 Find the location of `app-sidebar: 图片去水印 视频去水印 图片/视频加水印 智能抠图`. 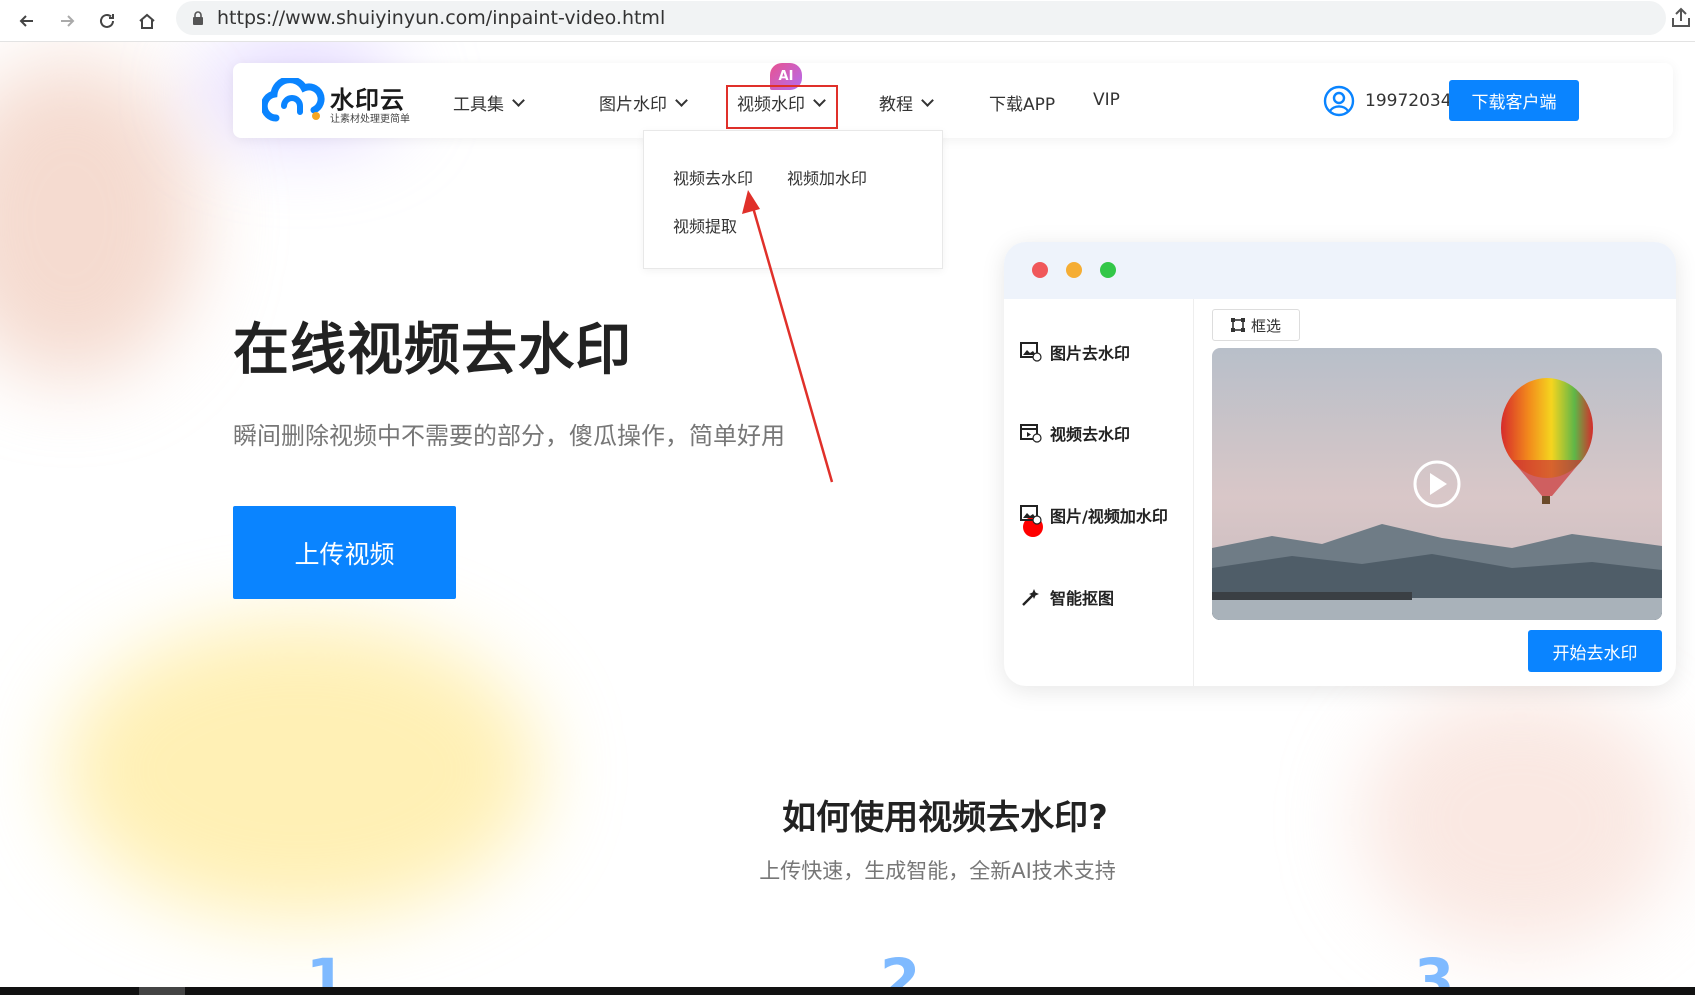

app-sidebar: 图片去水印 视频去水印 图片/视频加水印 智能抠图 is located at coordinates (1099, 492).